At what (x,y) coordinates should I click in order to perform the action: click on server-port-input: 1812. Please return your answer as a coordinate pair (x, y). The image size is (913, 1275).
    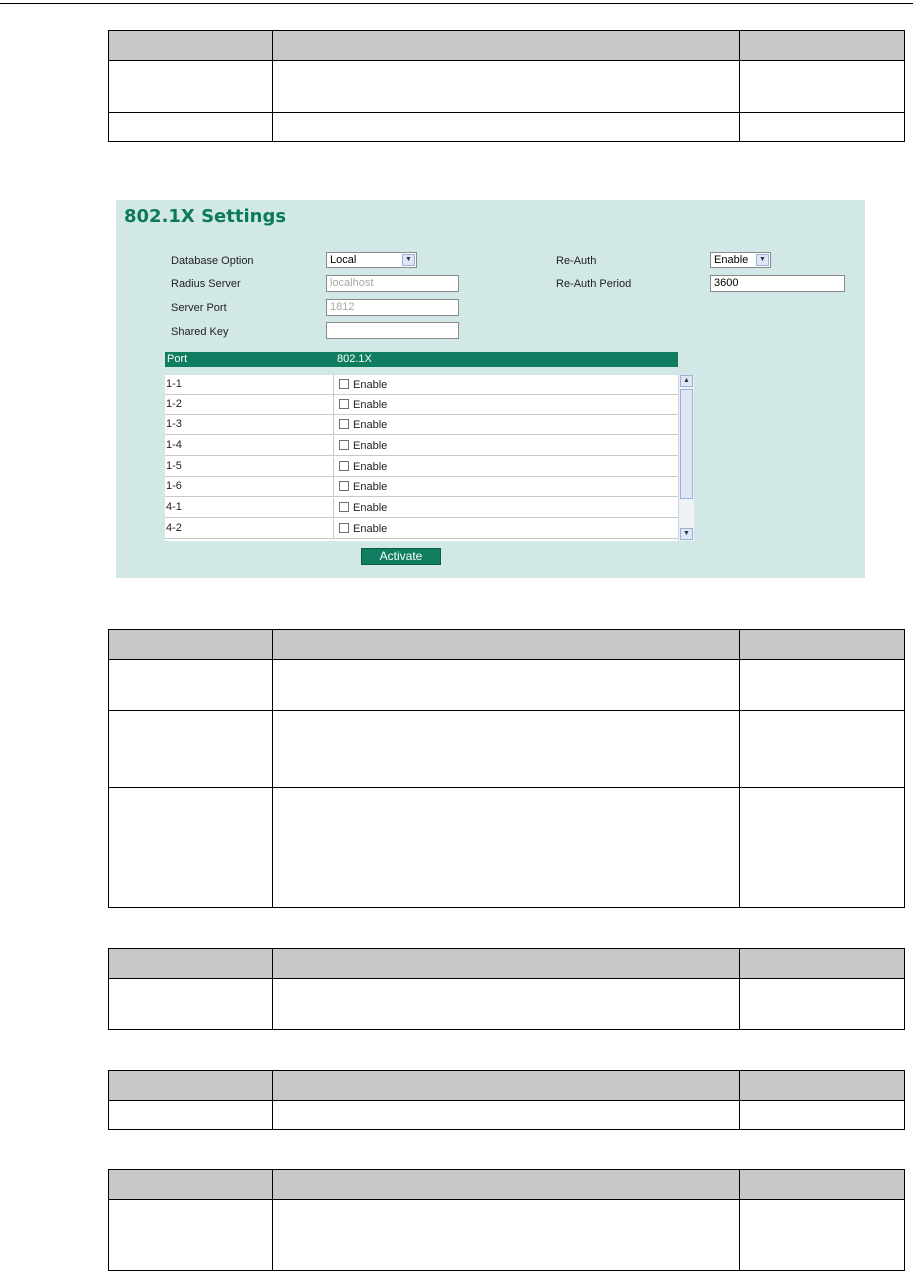
    Looking at the image, I should click on (392, 307).